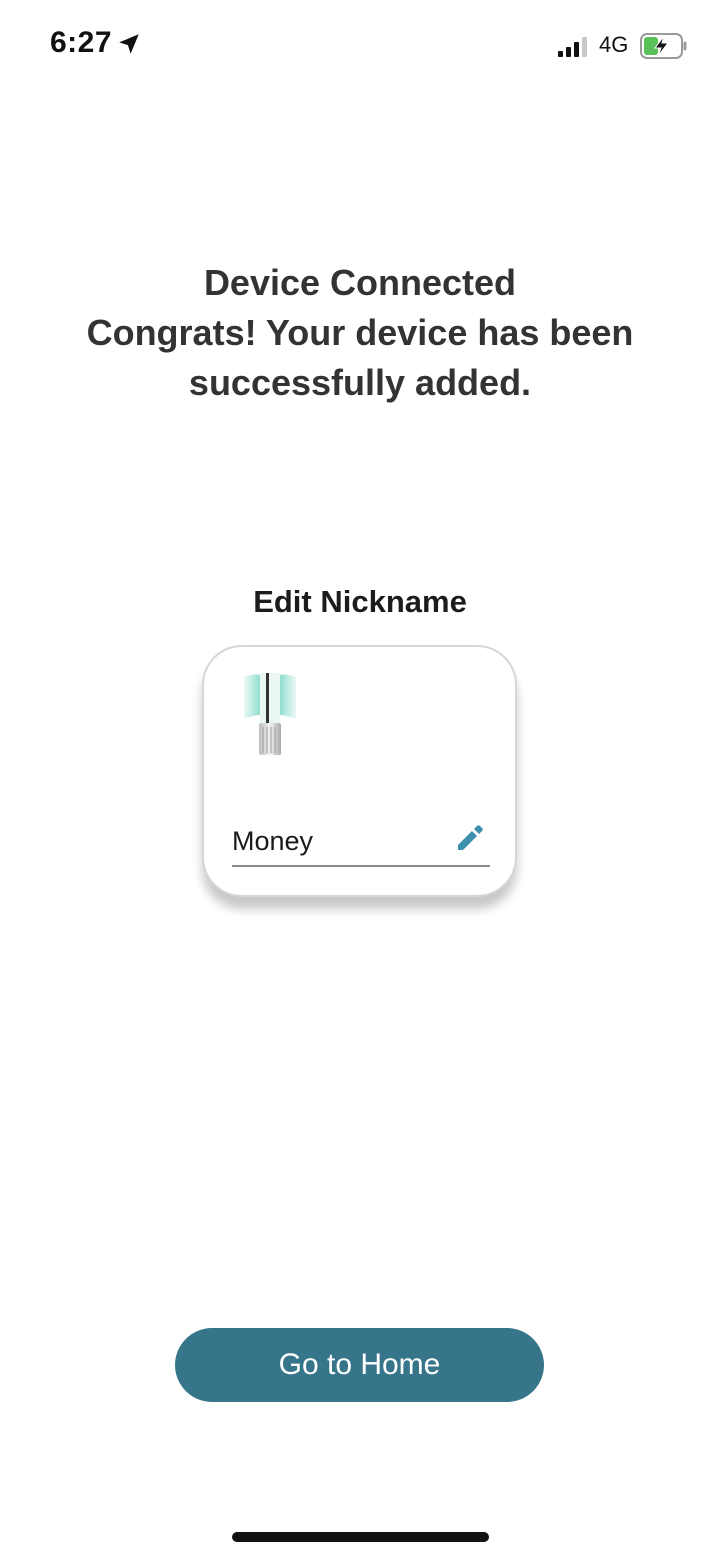 Image resolution: width=720 pixels, height=1558 pixels. I want to click on edit-nickname-title: Edit Nickname, so click(360, 601).